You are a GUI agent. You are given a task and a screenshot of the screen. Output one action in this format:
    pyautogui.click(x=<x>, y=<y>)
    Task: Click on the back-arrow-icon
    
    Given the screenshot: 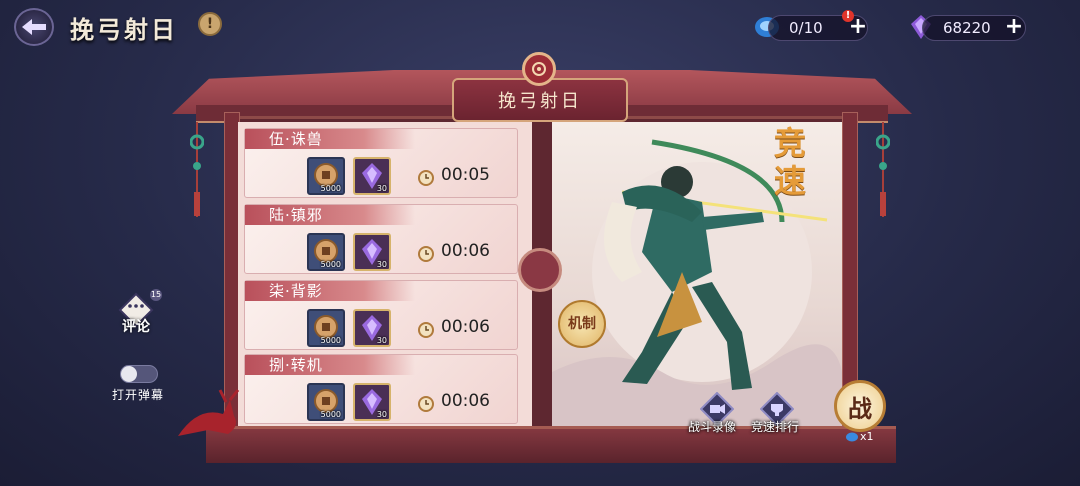 What is the action you would take?
    pyautogui.click(x=34, y=27)
    